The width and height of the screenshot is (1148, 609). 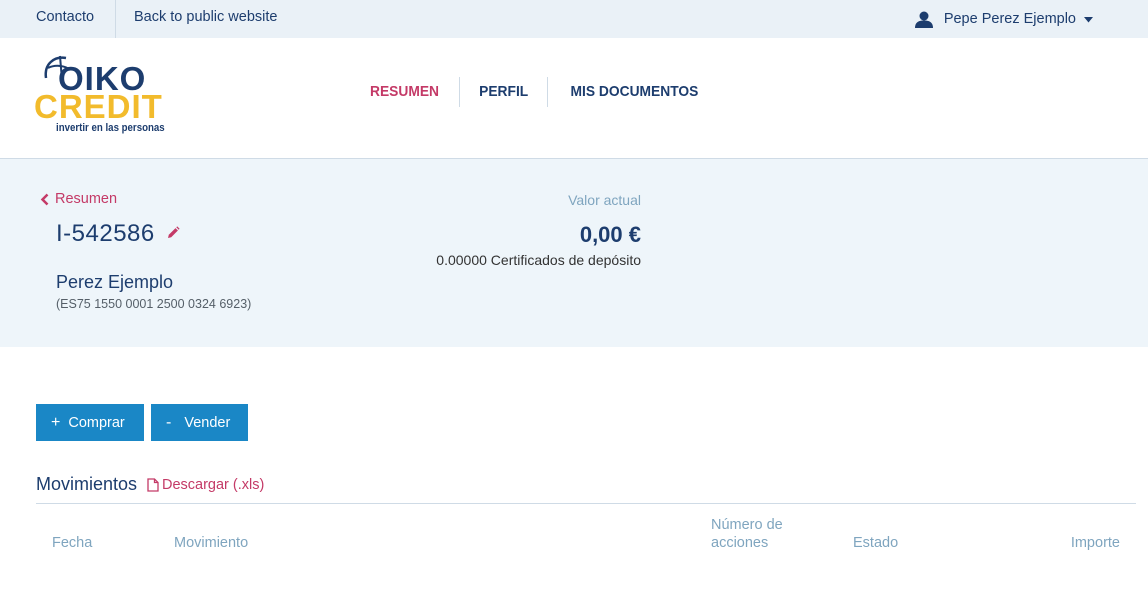 I want to click on download-xls-link: Descargar (.xls), so click(x=205, y=485).